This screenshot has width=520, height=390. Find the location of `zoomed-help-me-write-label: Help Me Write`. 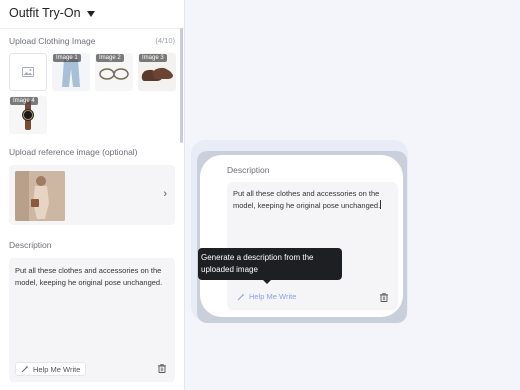

zoomed-help-me-write-label: Help Me Write is located at coordinates (273, 296).